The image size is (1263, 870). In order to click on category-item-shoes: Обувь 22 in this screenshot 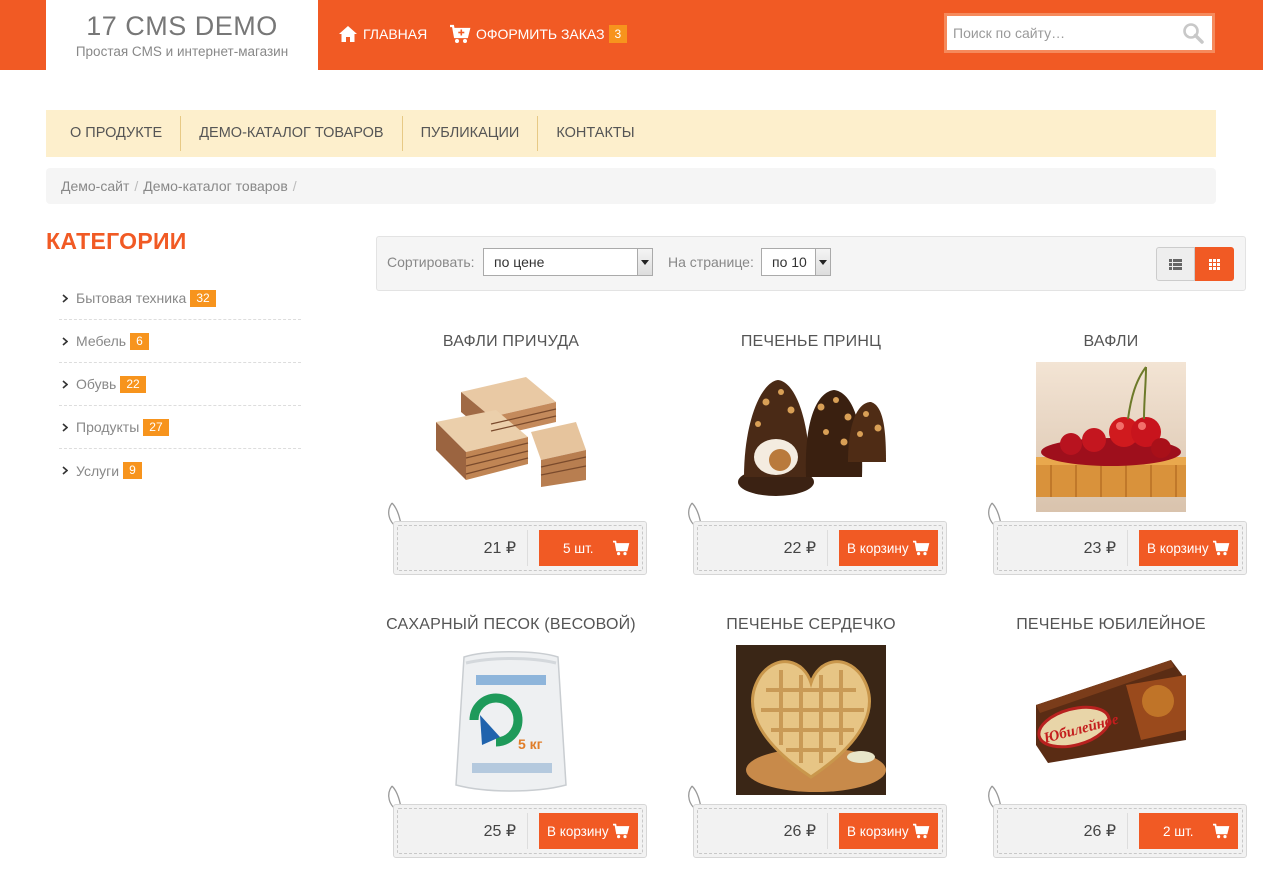, I will do `click(180, 384)`.